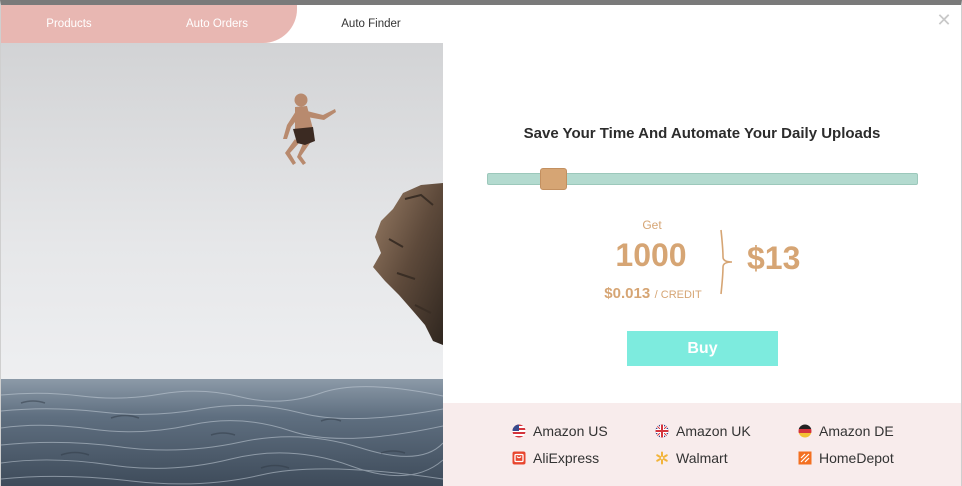  Describe the element at coordinates (371, 24) in the screenshot. I see `tab-auto-finder: Auto Finder` at that location.